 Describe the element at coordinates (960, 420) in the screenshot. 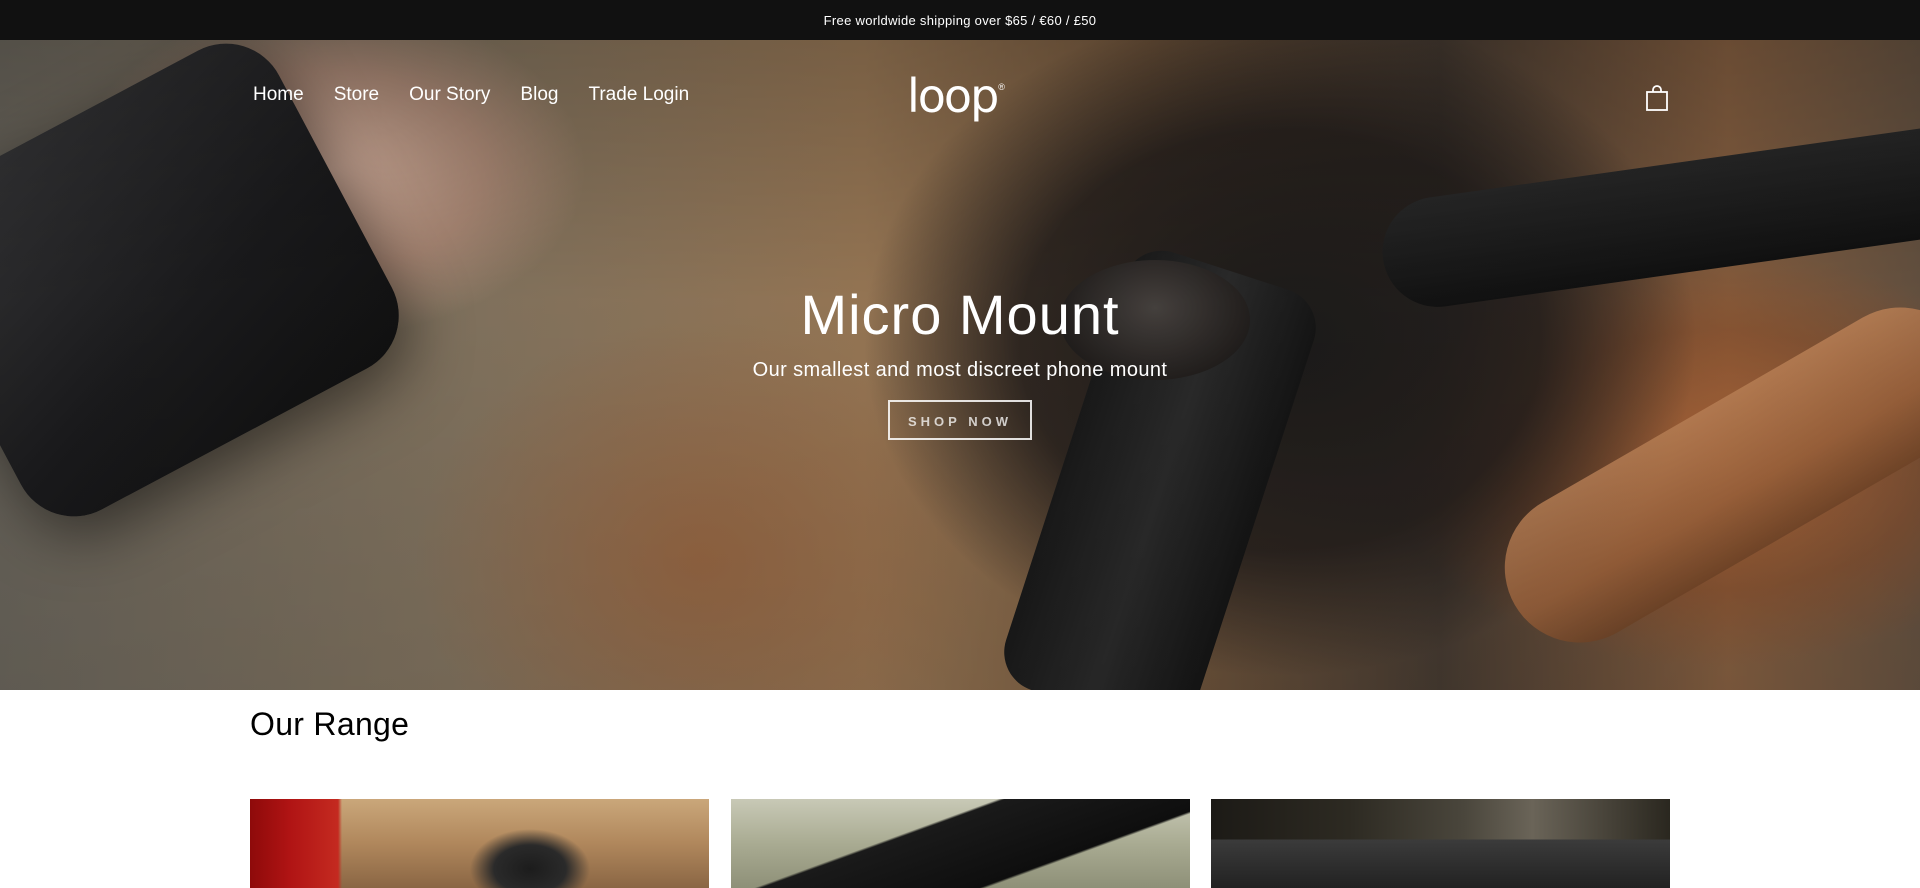

I see `shop-now-button: SHOP NOW` at that location.